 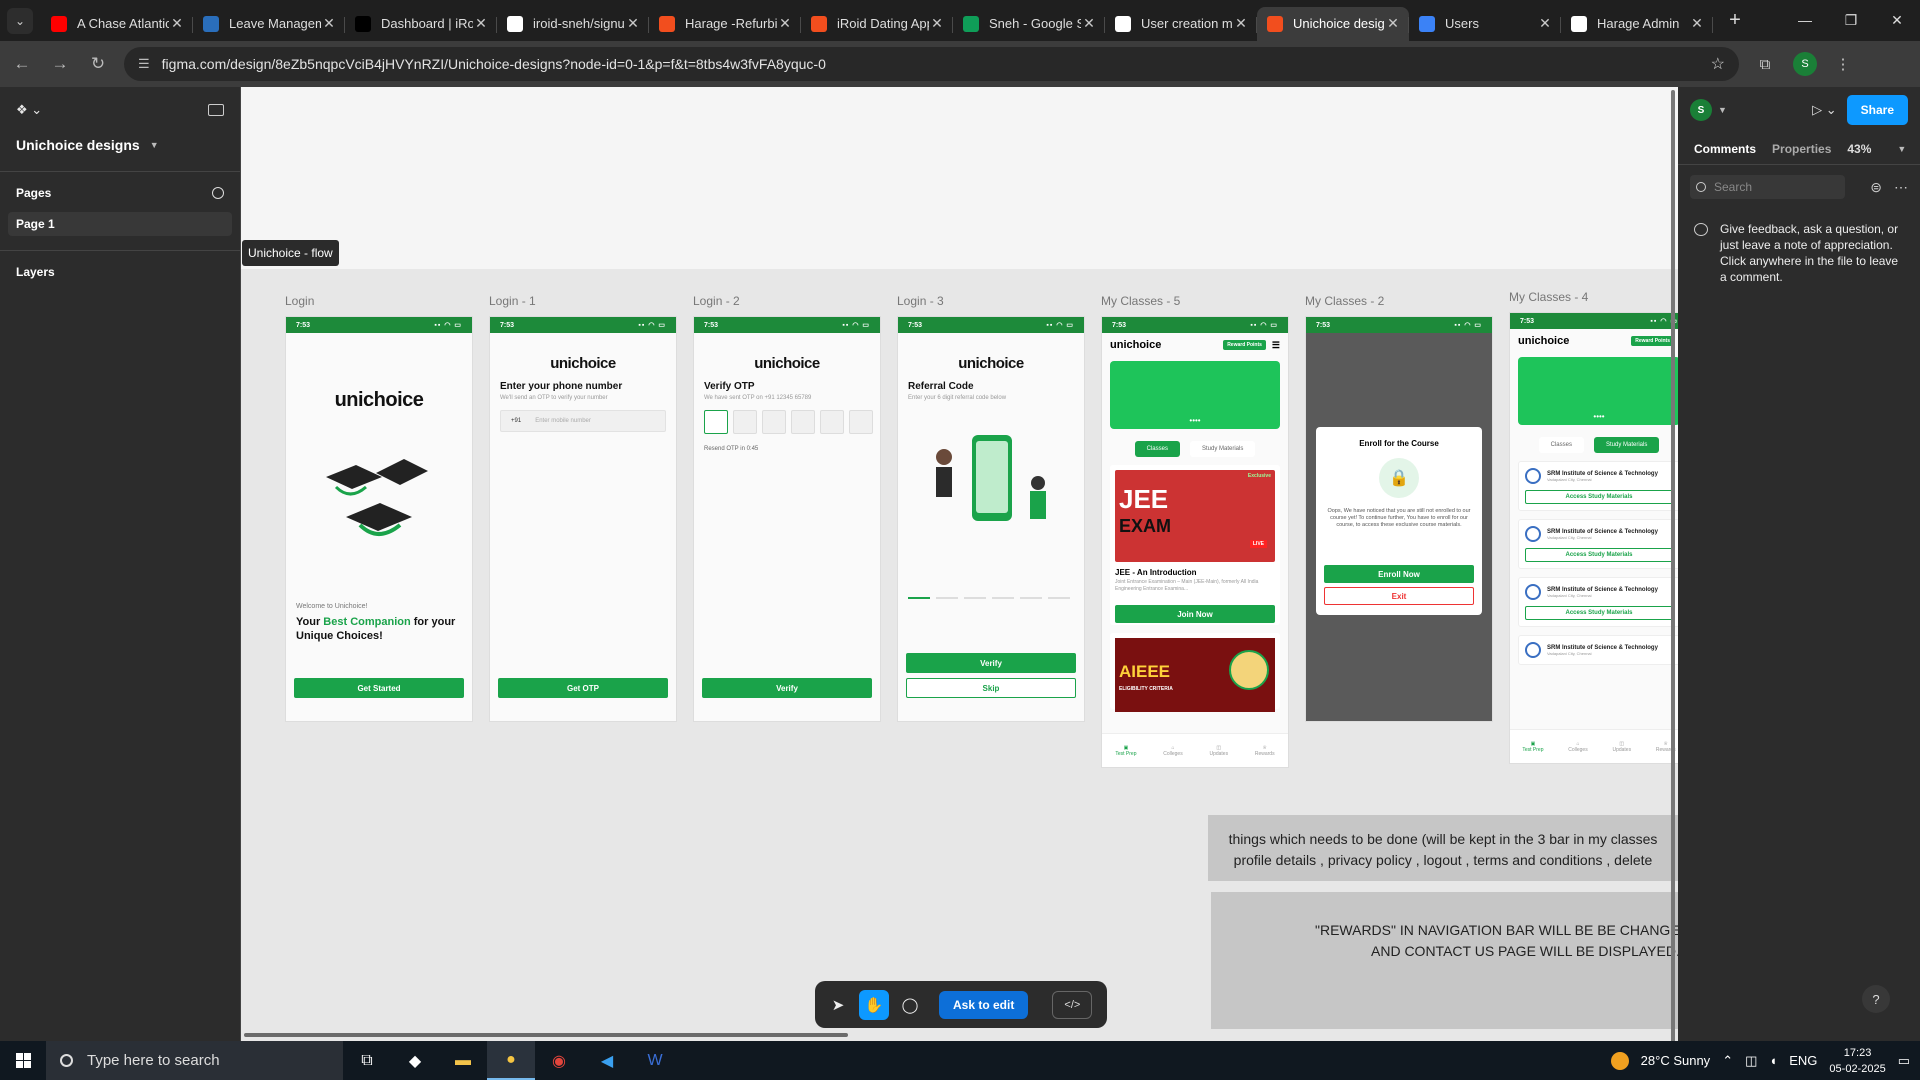 I want to click on browser-tab: Unichoice designs✕, so click(x=1333, y=23).